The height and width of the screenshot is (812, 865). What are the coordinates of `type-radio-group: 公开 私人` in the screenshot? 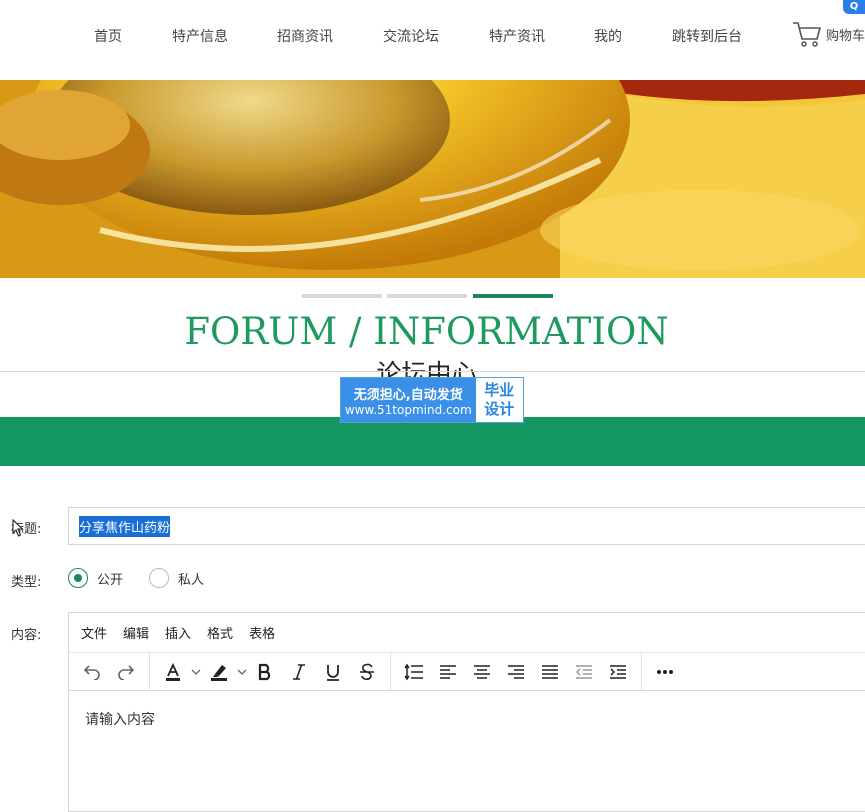 It's located at (149, 578).